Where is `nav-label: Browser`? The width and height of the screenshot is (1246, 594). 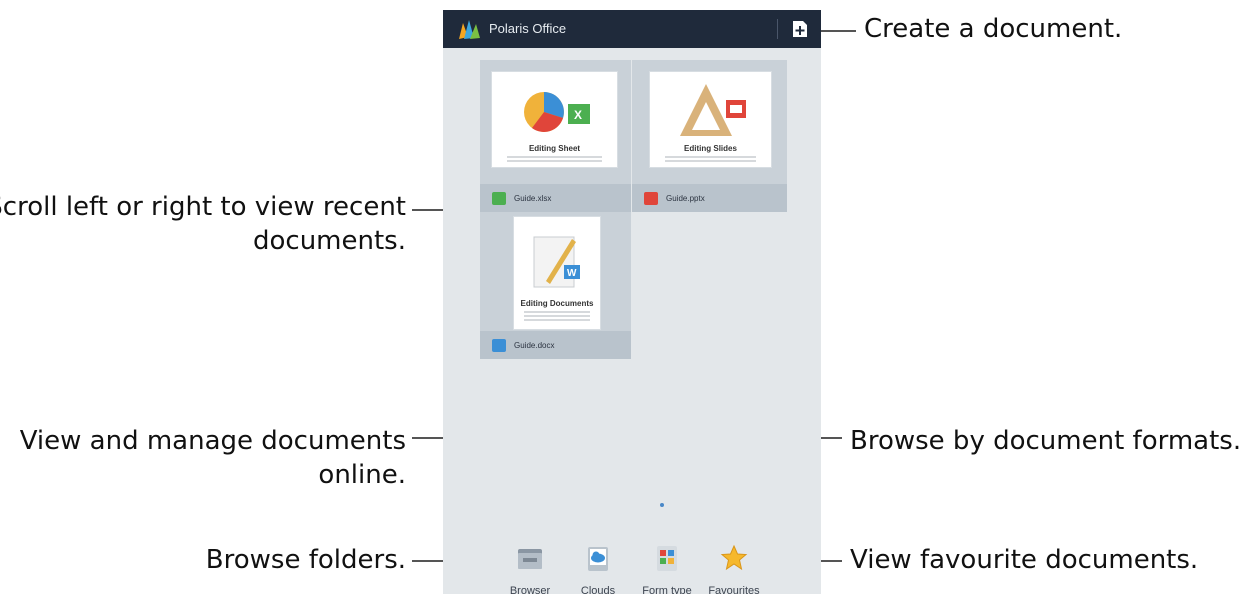
nav-label: Browser is located at coordinates (530, 589).